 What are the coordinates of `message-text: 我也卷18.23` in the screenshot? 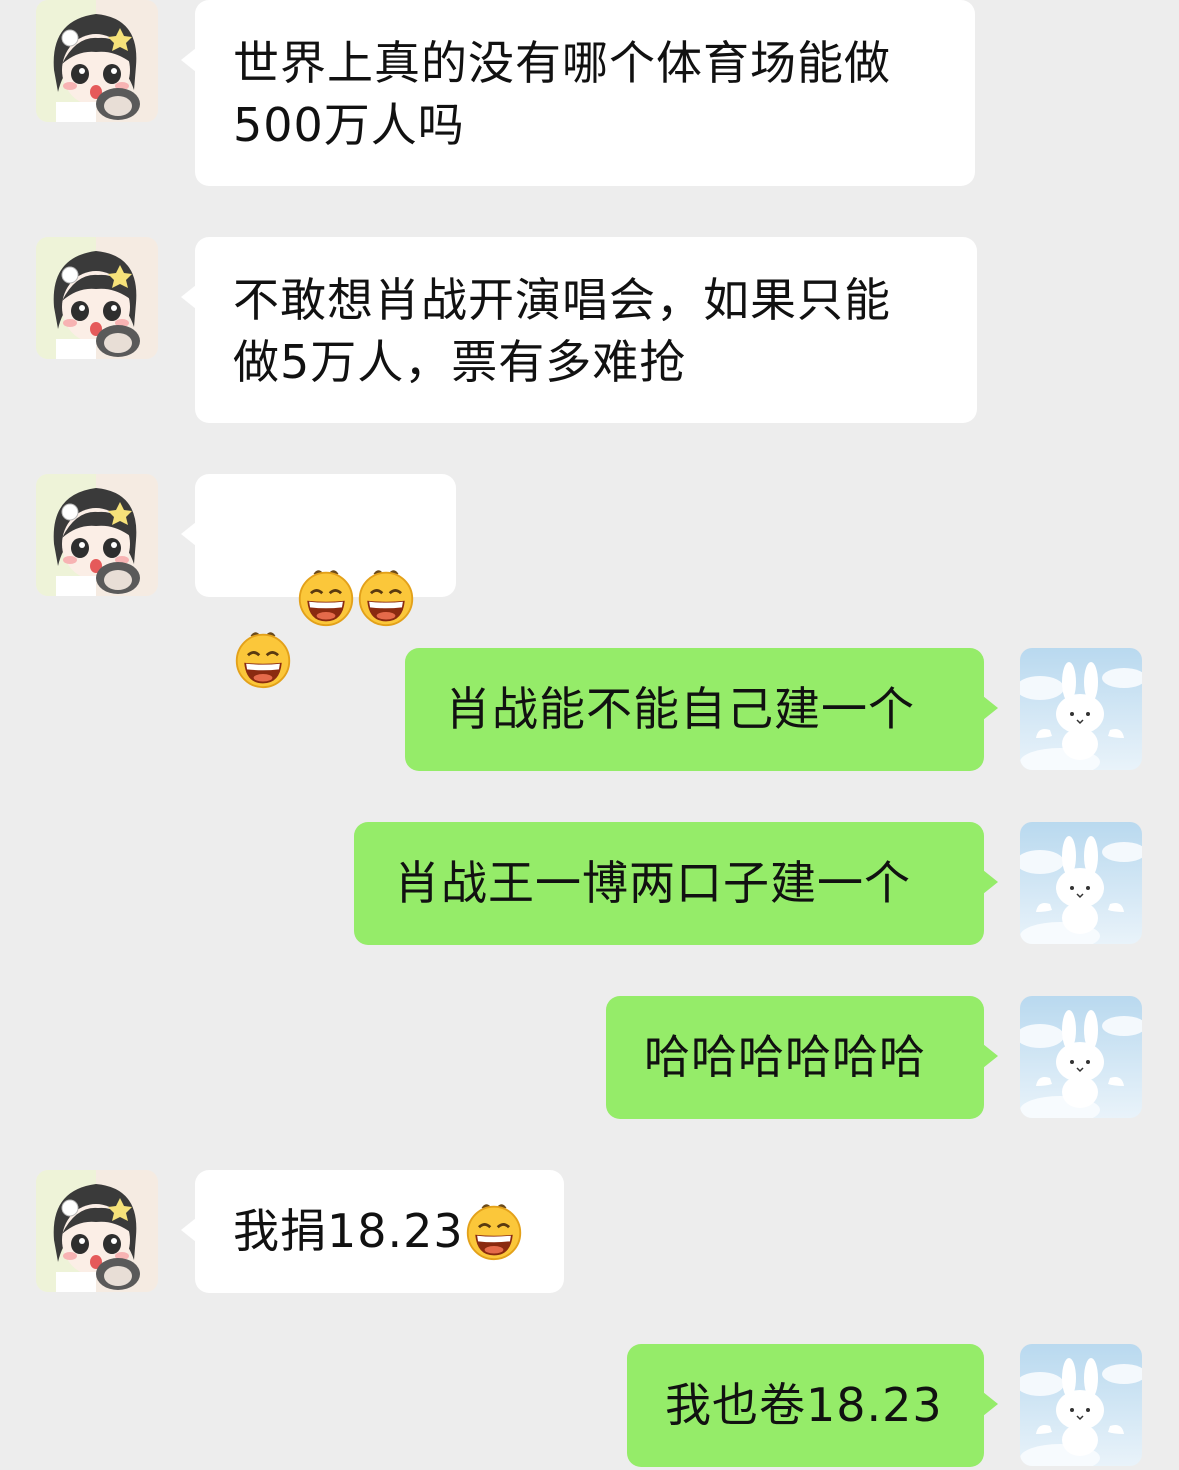 It's located at (804, 1405).